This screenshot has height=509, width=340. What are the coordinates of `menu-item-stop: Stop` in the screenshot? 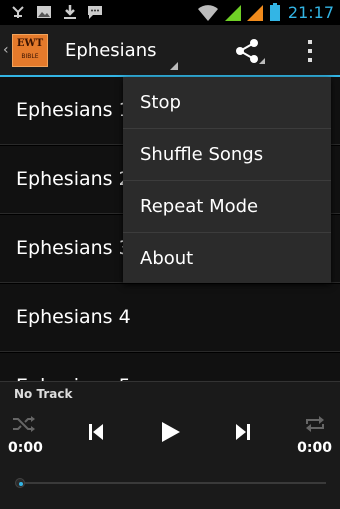 It's located at (227, 103).